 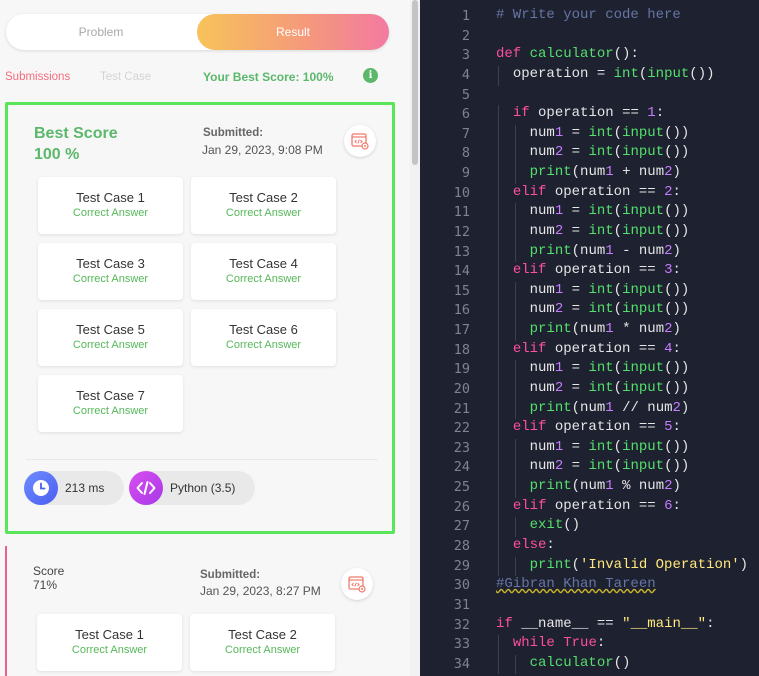 I want to click on code-line: print(num1 - num2), so click(x=588, y=251).